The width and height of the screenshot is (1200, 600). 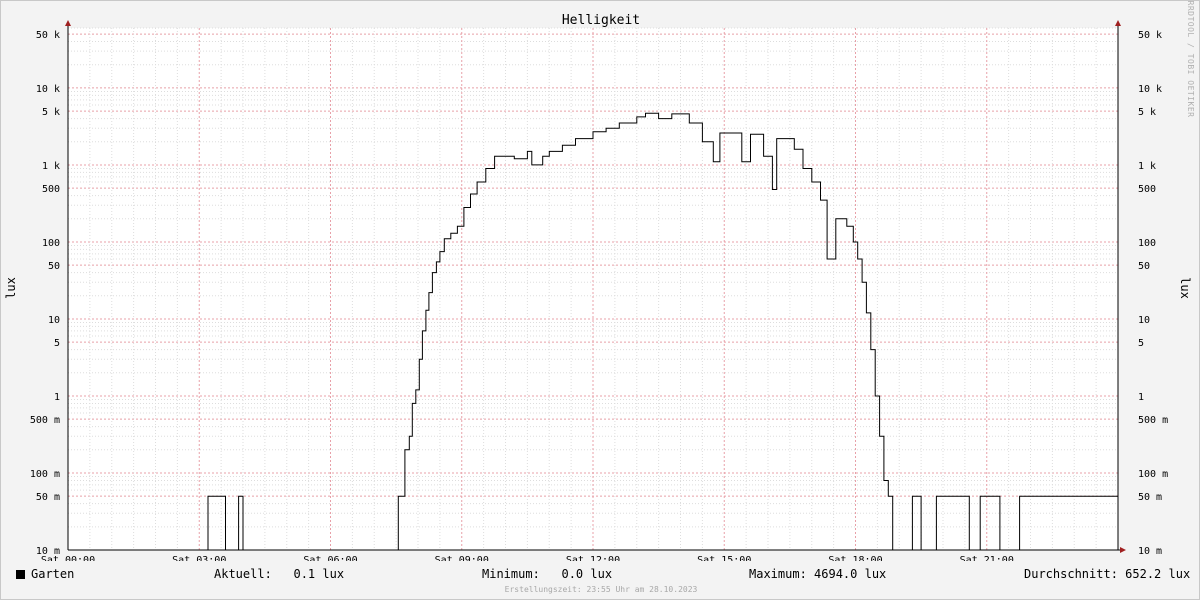 I want to click on y-axis-label-left: lux, so click(x=11, y=288).